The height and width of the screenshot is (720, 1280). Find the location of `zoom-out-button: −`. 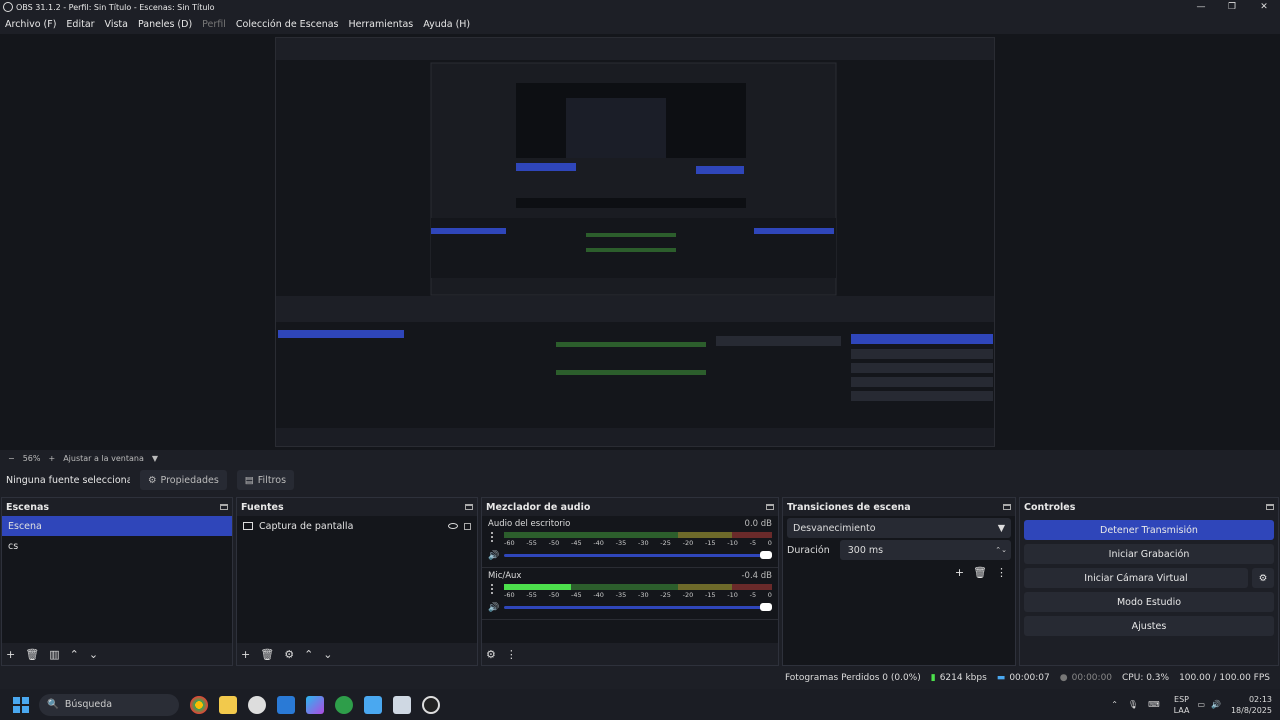

zoom-out-button: − is located at coordinates (11, 458).